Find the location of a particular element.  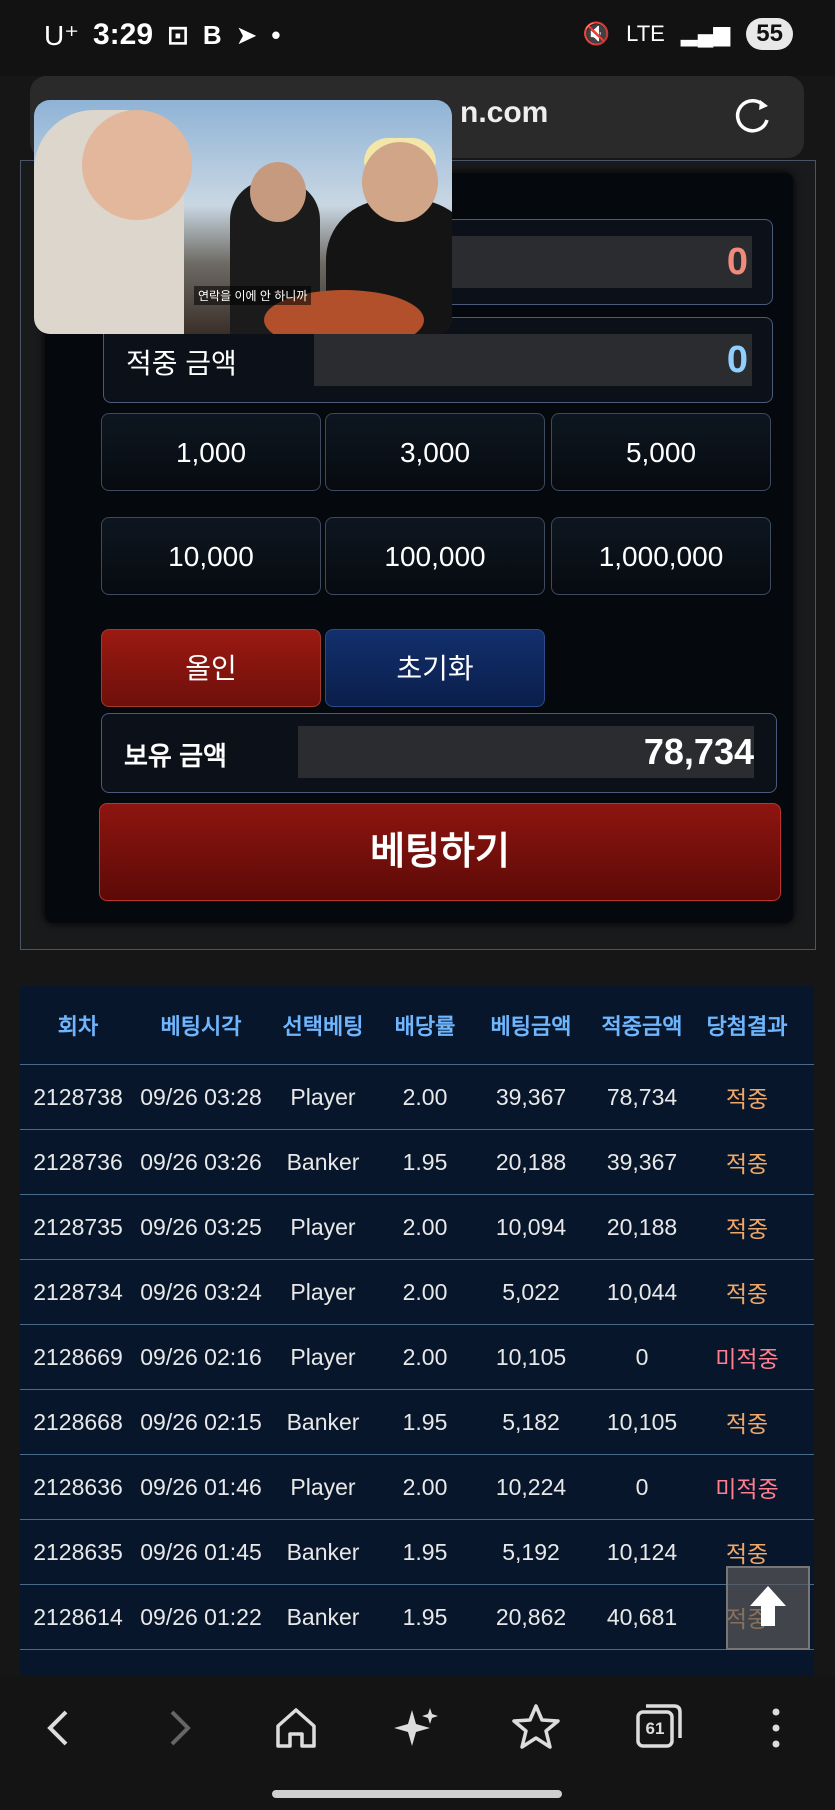

reload-icon is located at coordinates (752, 116).